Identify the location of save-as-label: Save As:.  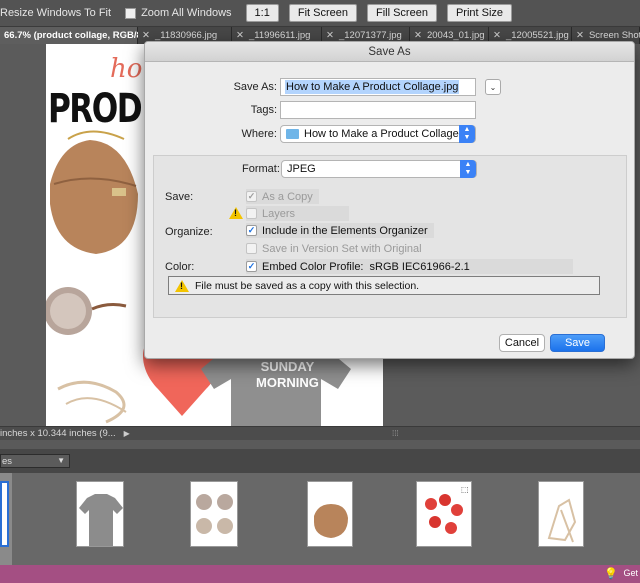
(255, 87).